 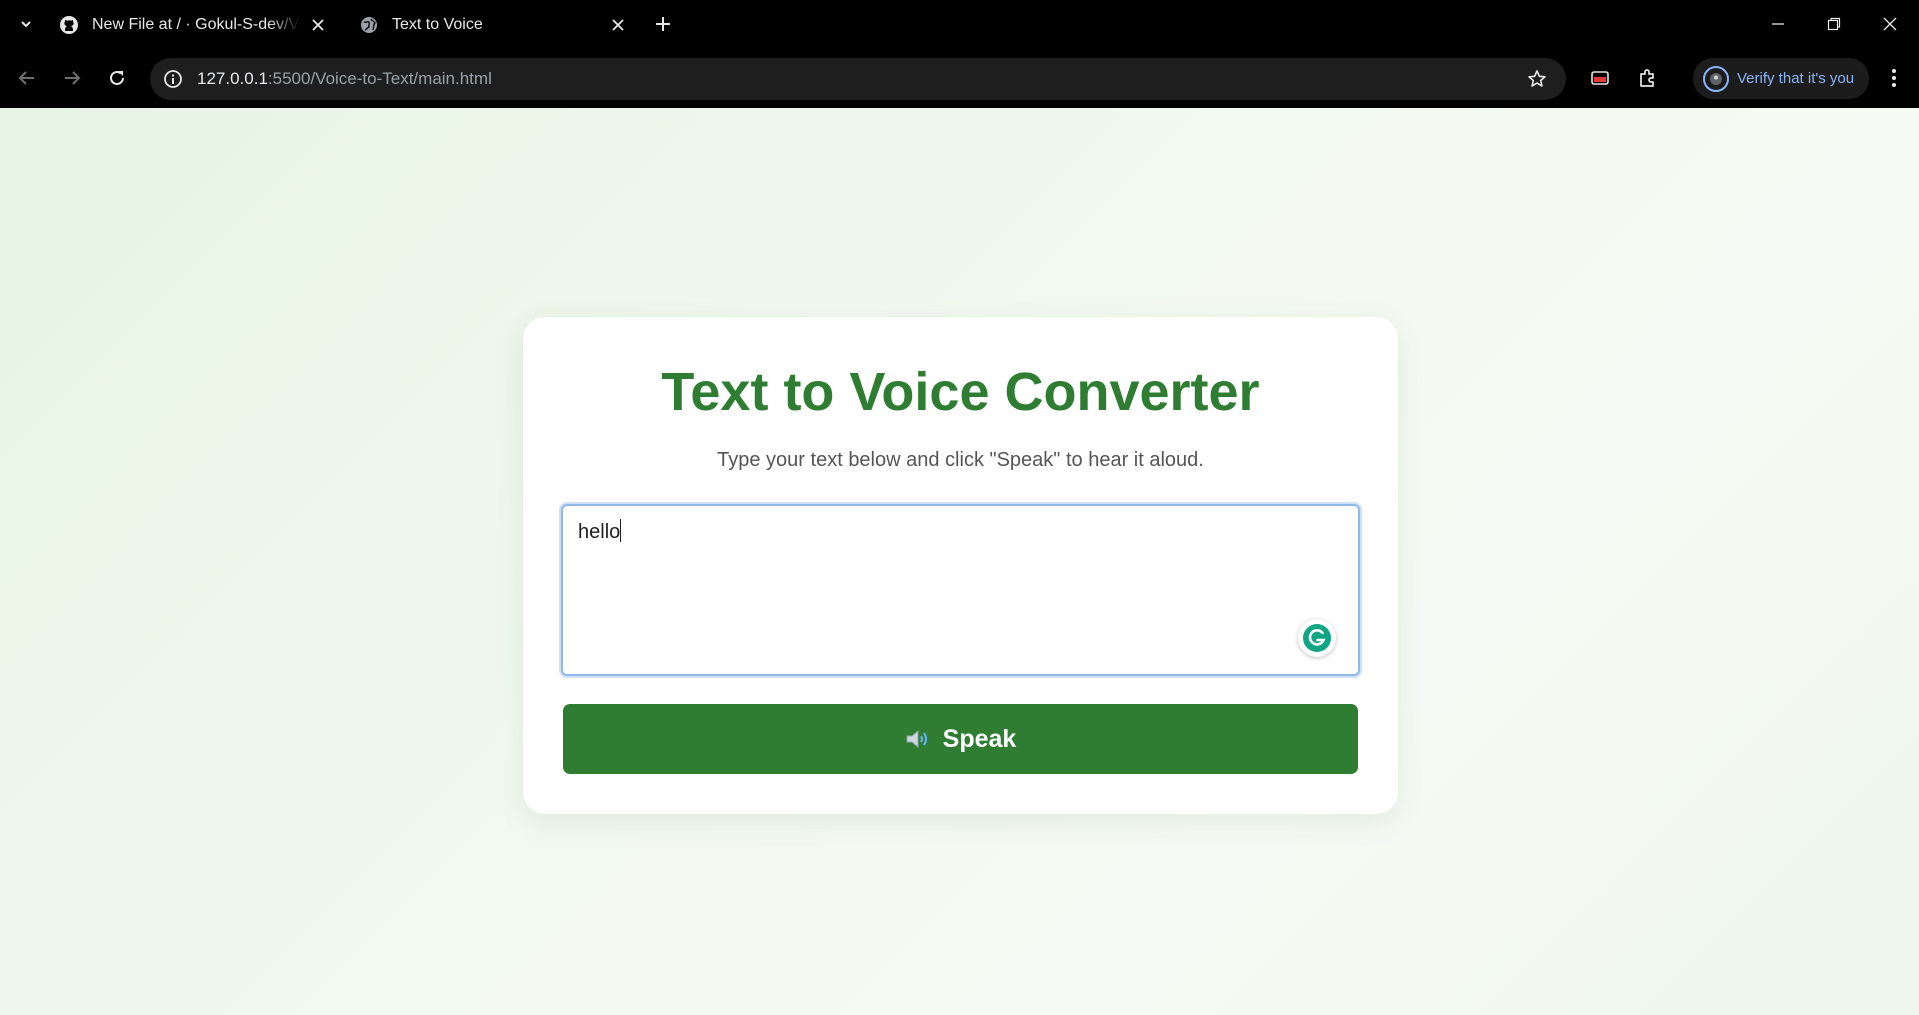 I want to click on back-button, so click(x=27, y=78).